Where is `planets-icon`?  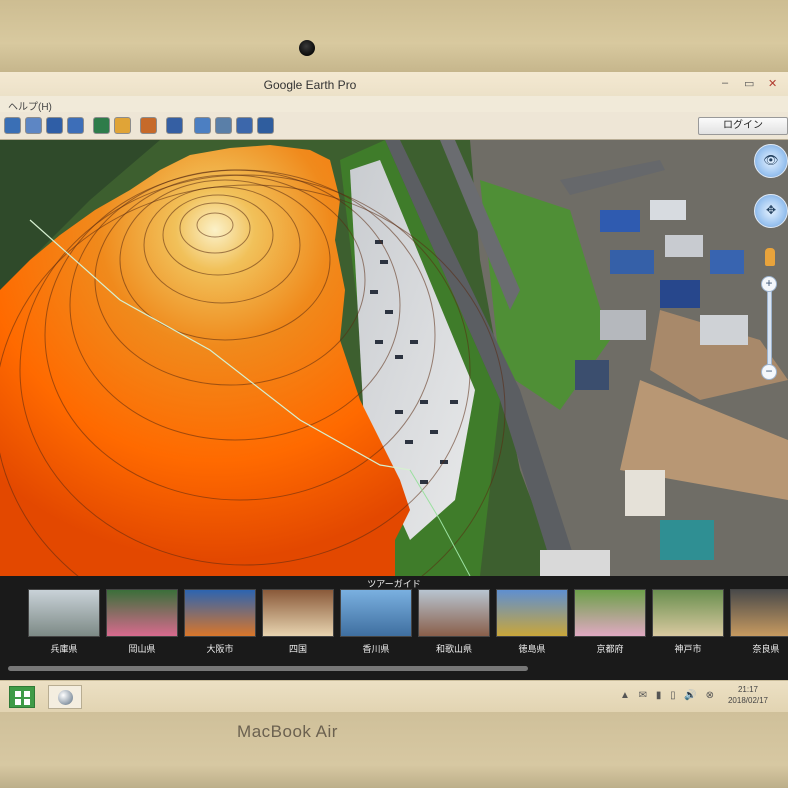 planets-icon is located at coordinates (148, 125).